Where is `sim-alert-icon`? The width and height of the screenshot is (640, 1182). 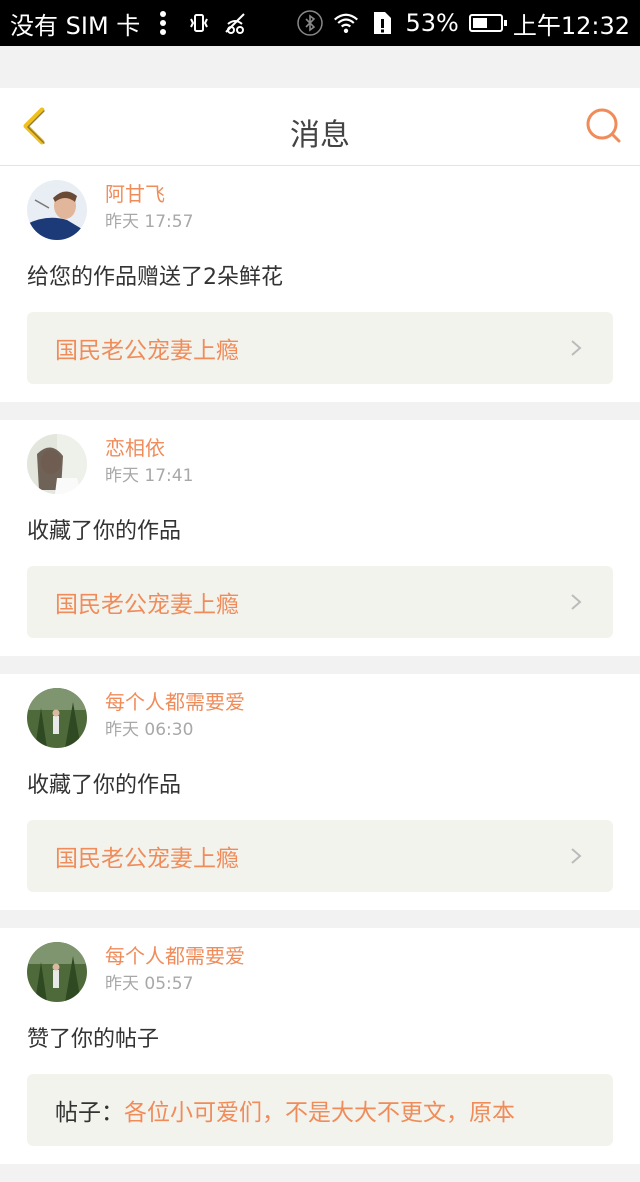
sim-alert-icon is located at coordinates (382, 23).